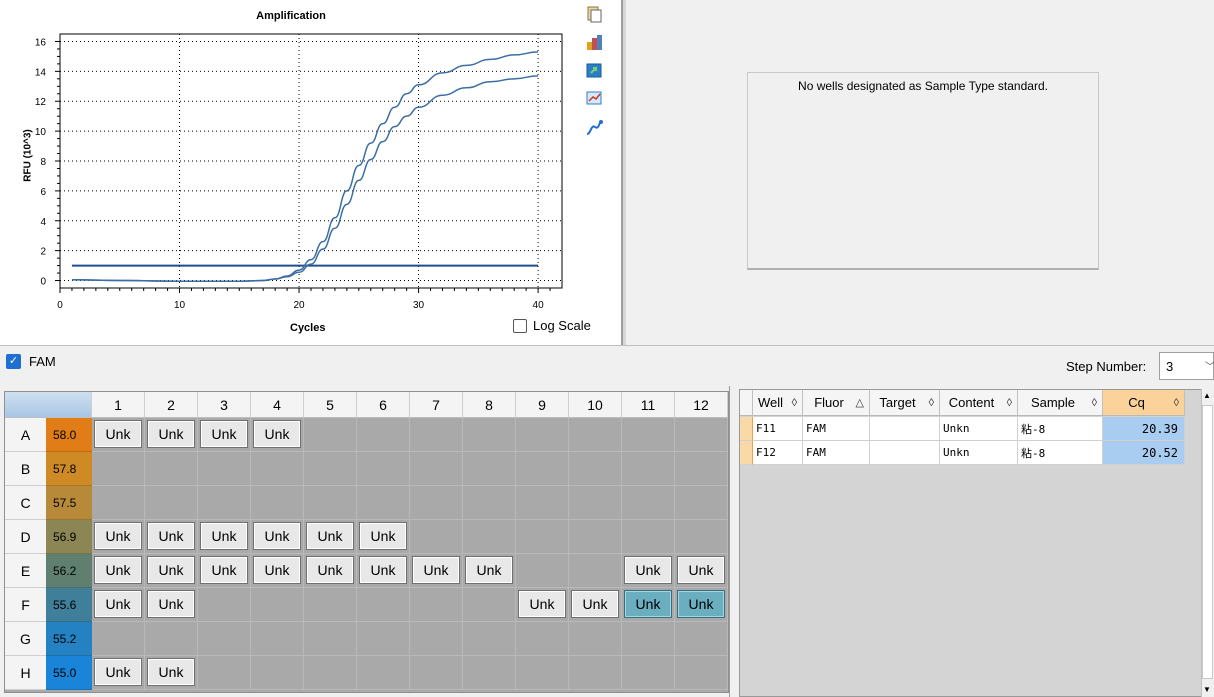 This screenshot has height=697, width=1214. Describe the element at coordinates (594, 42) in the screenshot. I see `chart-color-icon` at that location.